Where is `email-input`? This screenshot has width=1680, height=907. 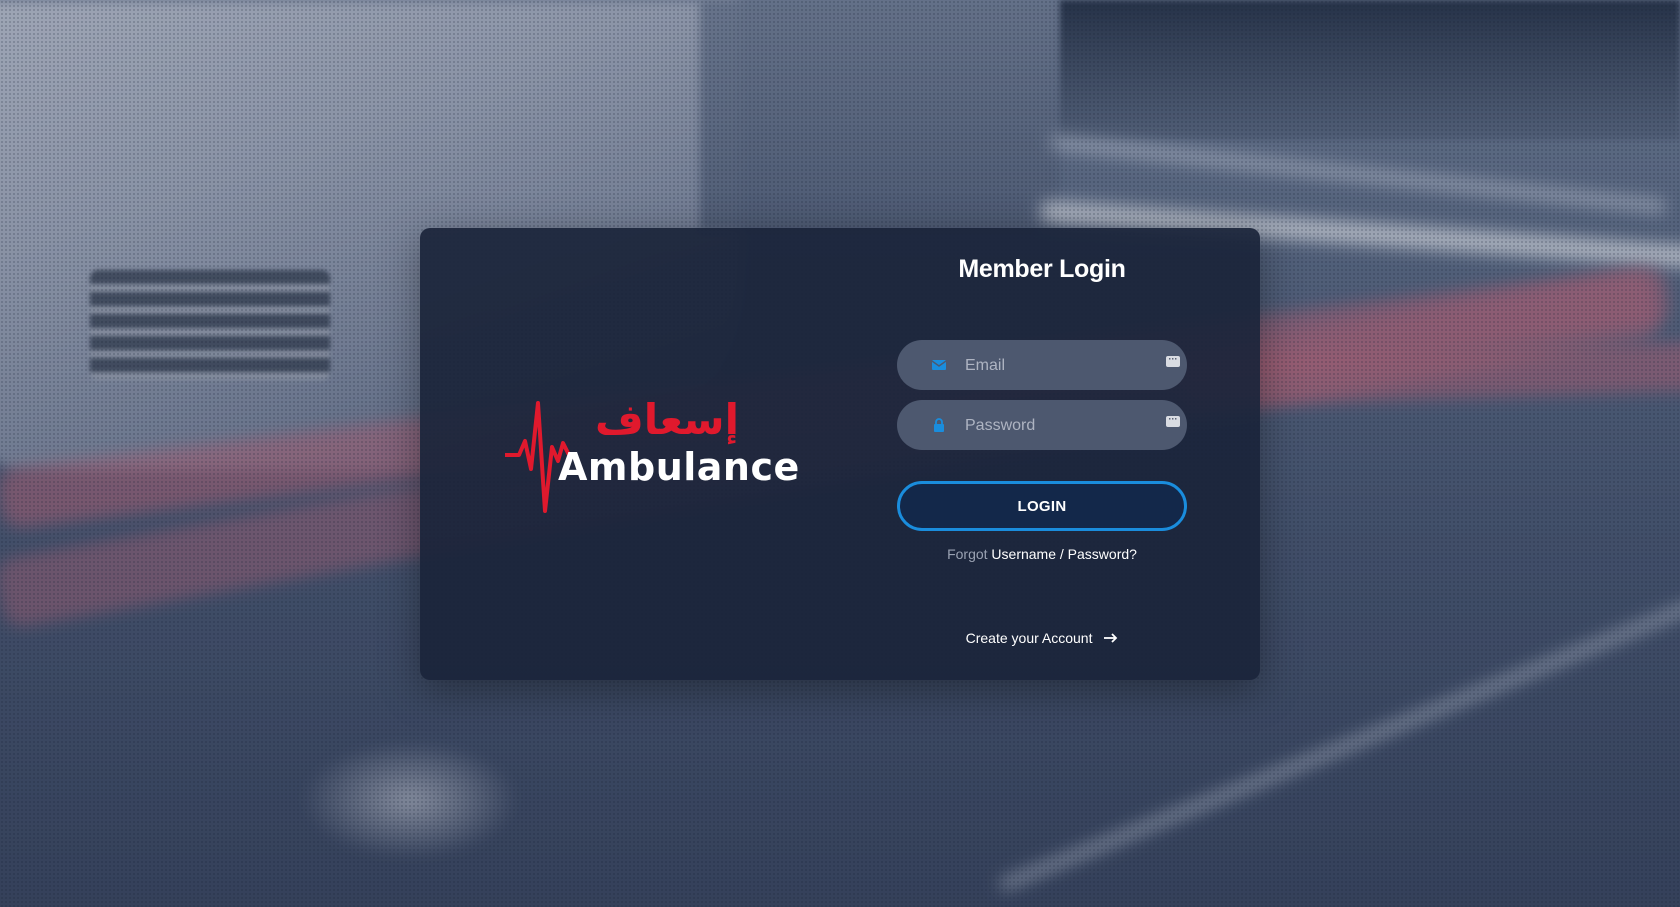 email-input is located at coordinates (1055, 366).